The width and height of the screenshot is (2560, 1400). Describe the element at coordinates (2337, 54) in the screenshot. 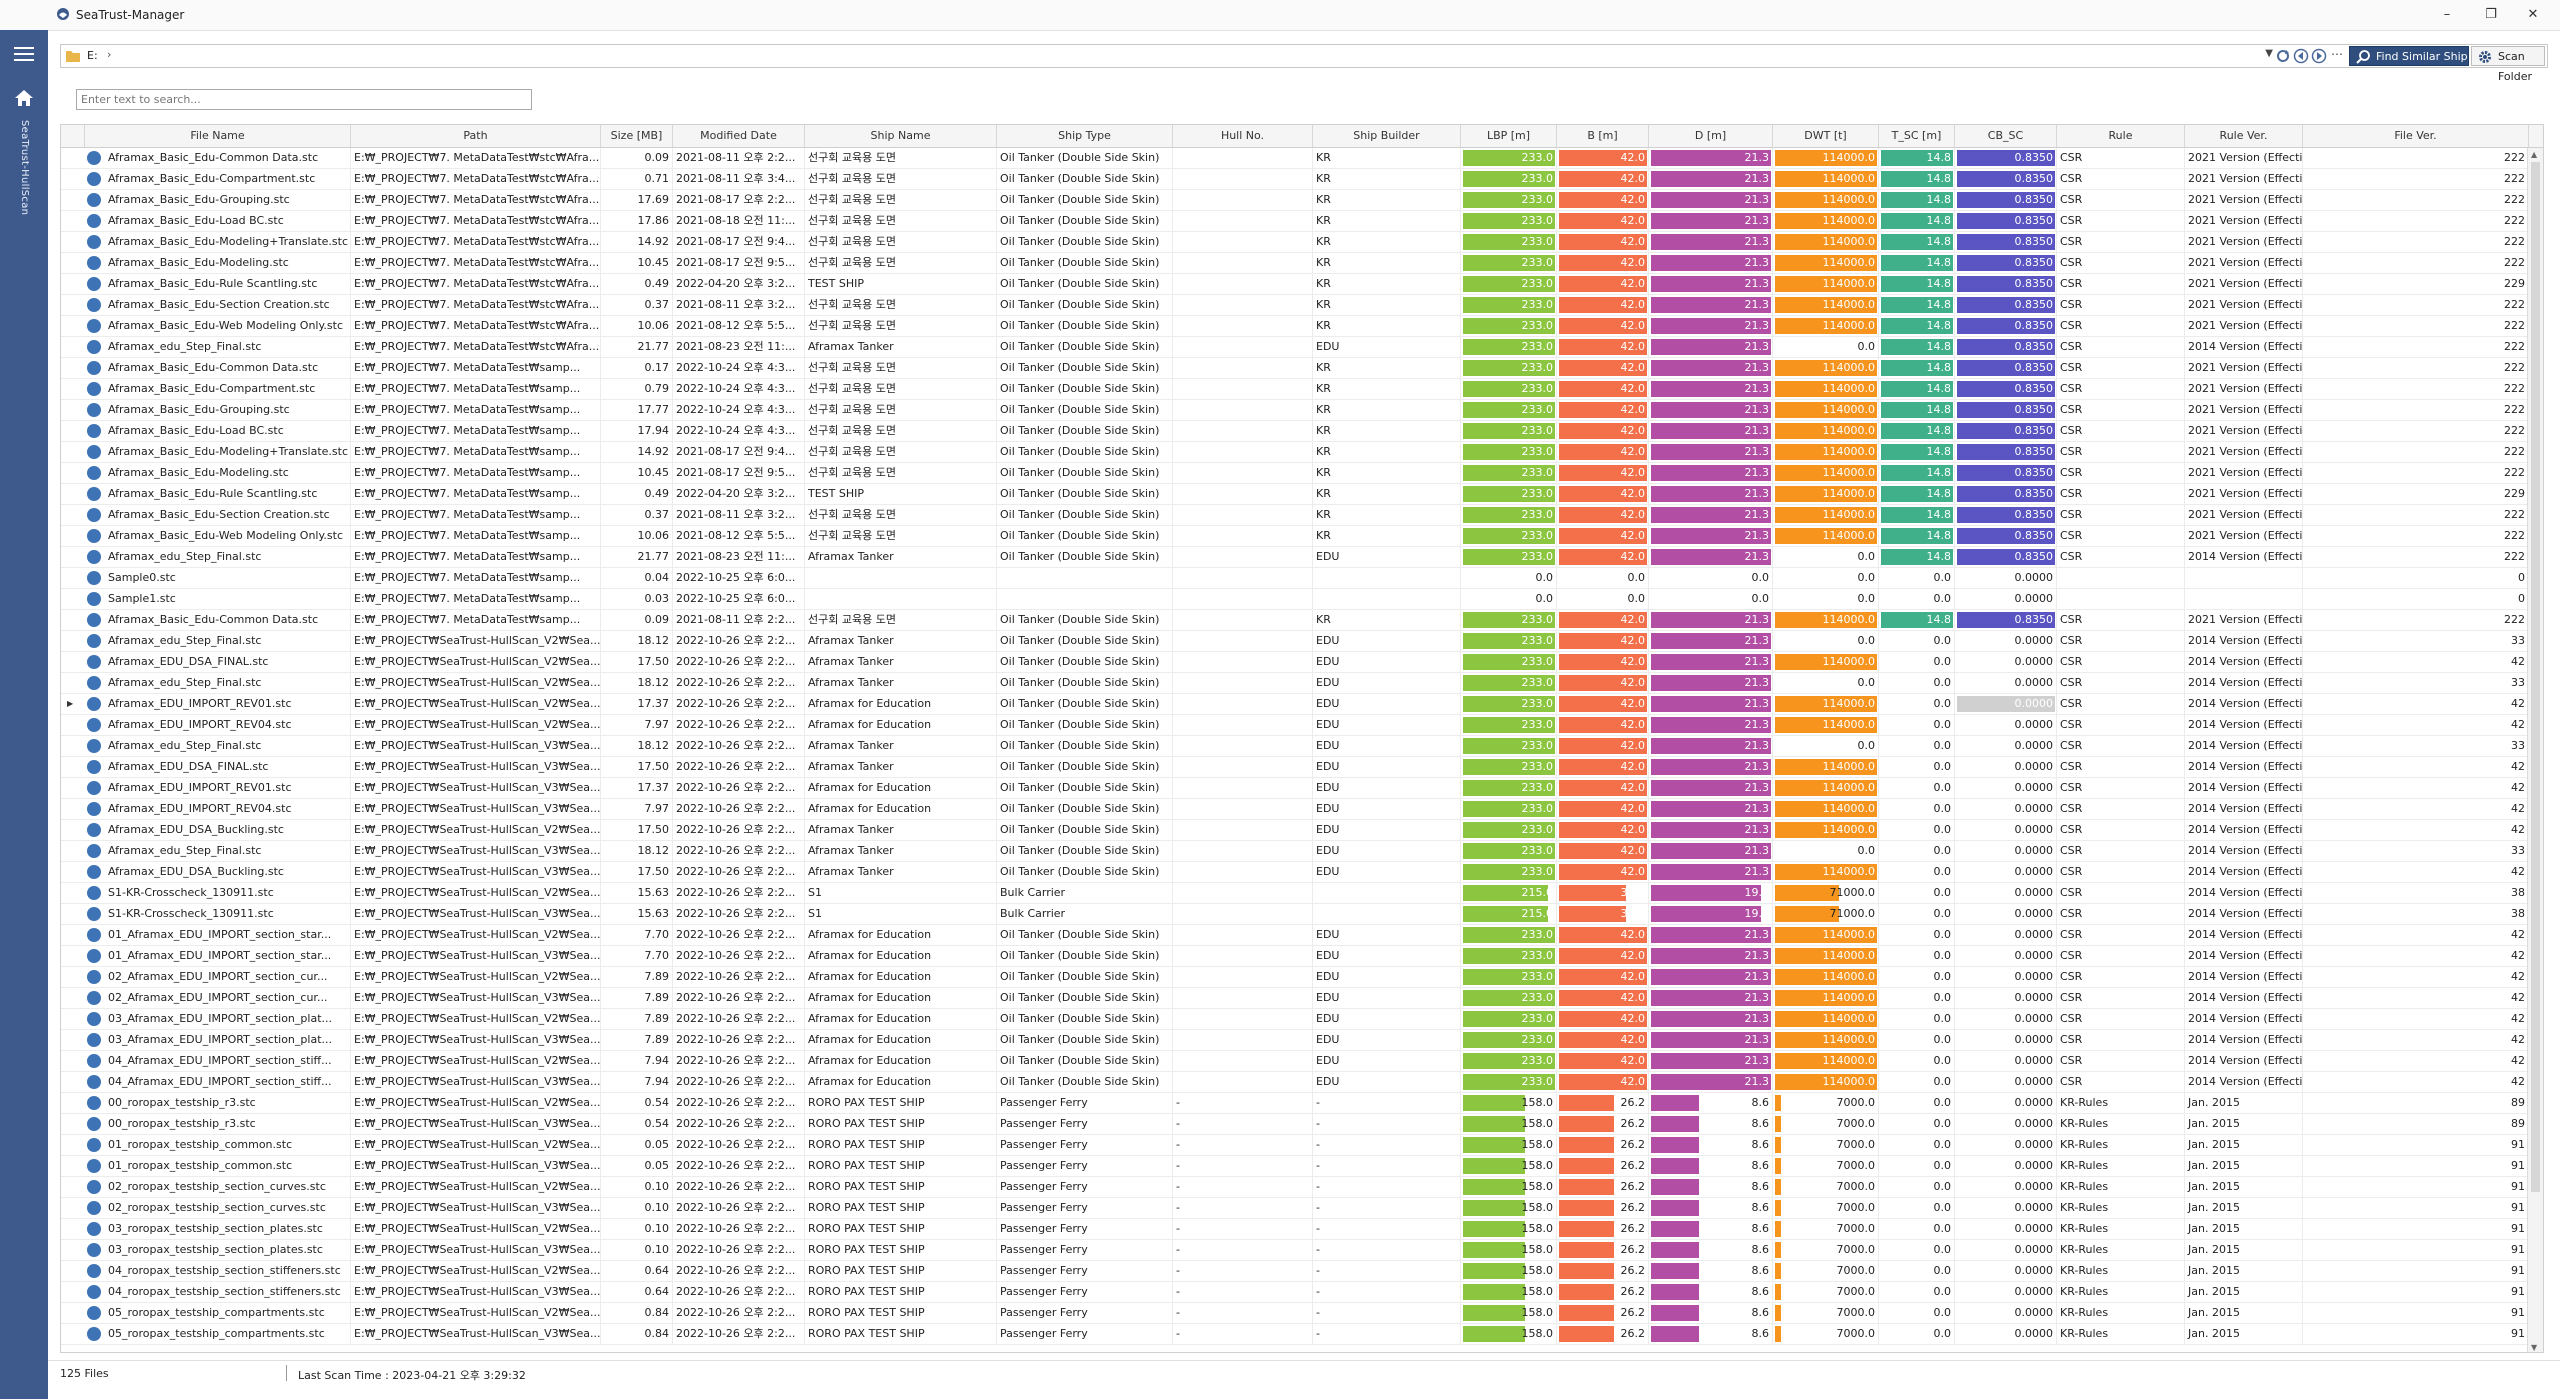

I see `more-options-icon: ⋯` at that location.